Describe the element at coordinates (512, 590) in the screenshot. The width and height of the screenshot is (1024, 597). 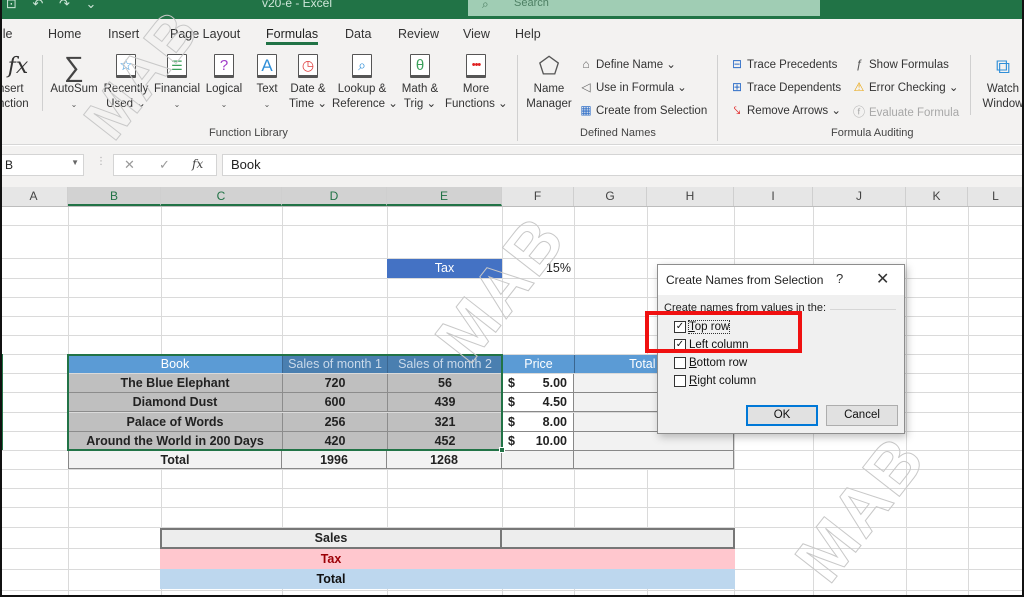
I see `gridline` at that location.